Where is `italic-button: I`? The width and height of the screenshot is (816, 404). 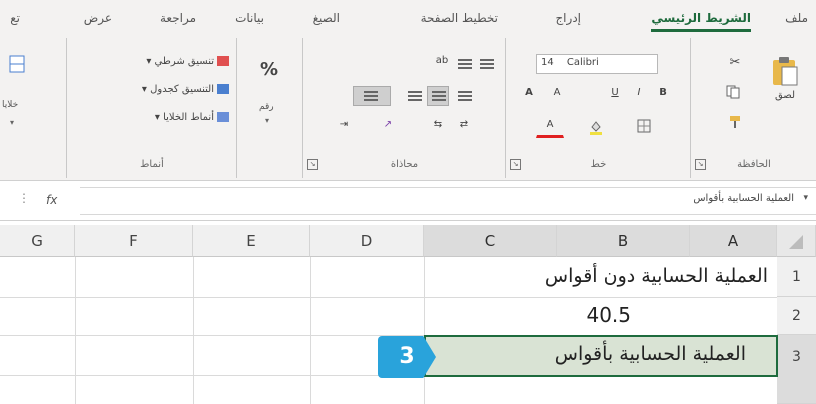
italic-button: I is located at coordinates (639, 95).